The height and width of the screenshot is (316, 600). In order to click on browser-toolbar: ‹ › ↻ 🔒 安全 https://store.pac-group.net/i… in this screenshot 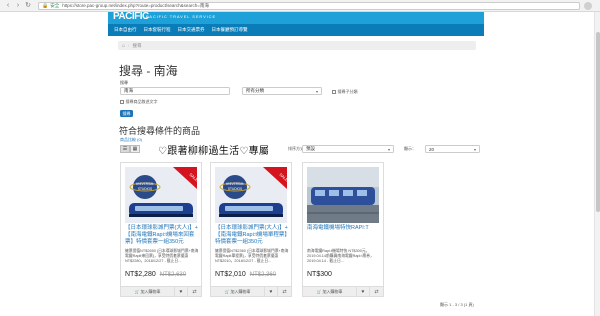, I will do `click(300, 6)`.